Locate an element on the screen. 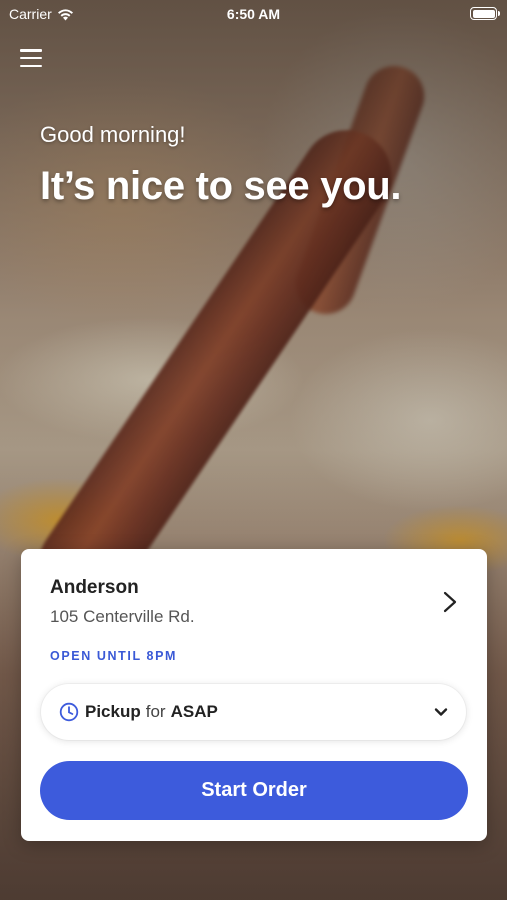 The image size is (507, 900). store-hours-badge: OPEN UNTIL 8PM is located at coordinates (114, 656).